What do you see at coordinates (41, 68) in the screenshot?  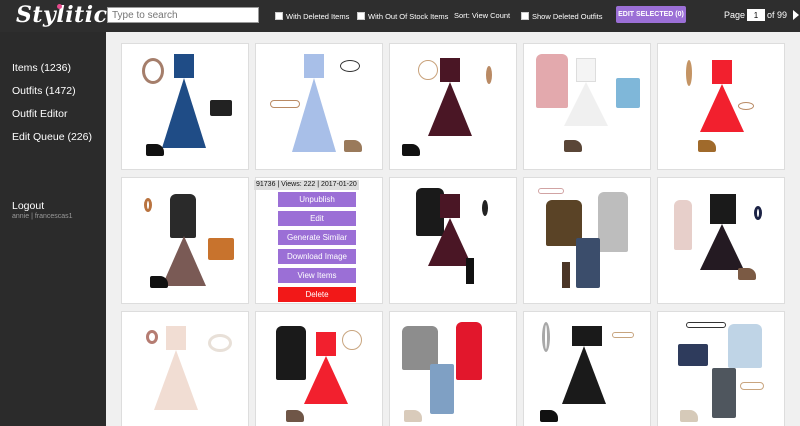 I see `sidebar-item-items: Items (1236)` at bounding box center [41, 68].